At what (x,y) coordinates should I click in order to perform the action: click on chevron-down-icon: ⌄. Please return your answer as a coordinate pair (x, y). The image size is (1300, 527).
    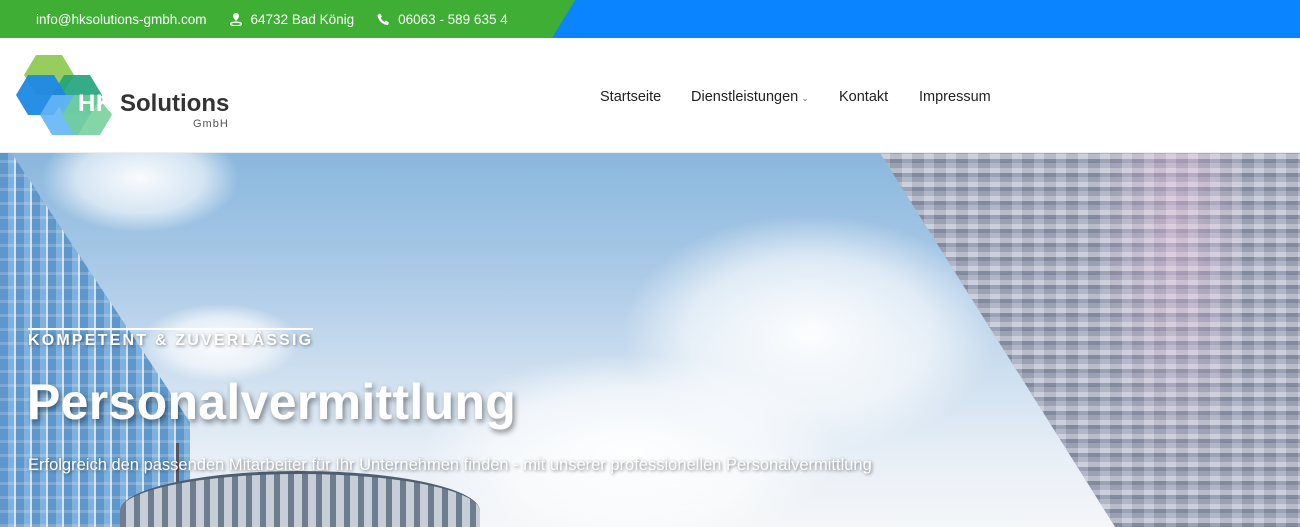
    Looking at the image, I should click on (805, 98).